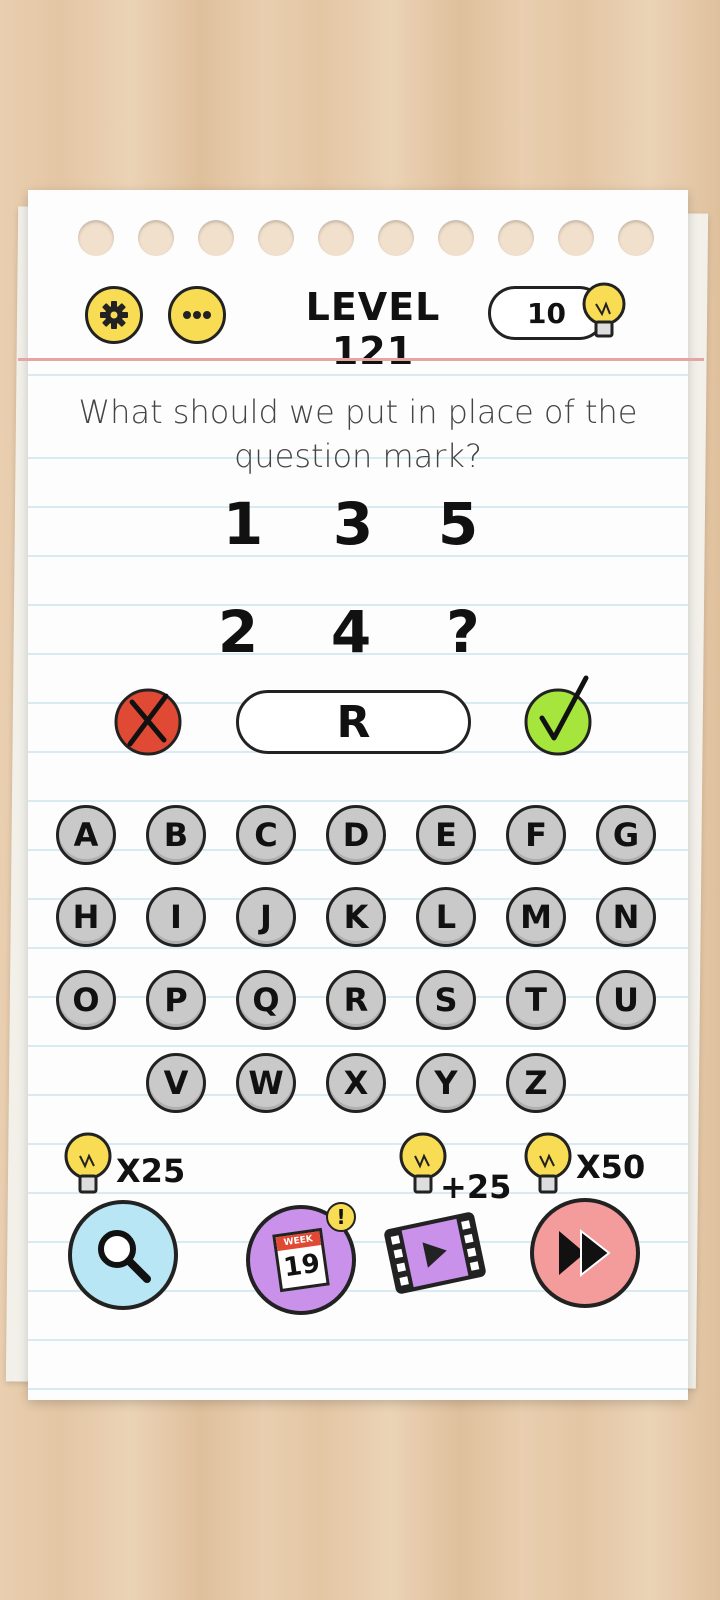 The width and height of the screenshot is (720, 1600). Describe the element at coordinates (446, 1083) in the screenshot. I see `letter-key-y: Y` at that location.